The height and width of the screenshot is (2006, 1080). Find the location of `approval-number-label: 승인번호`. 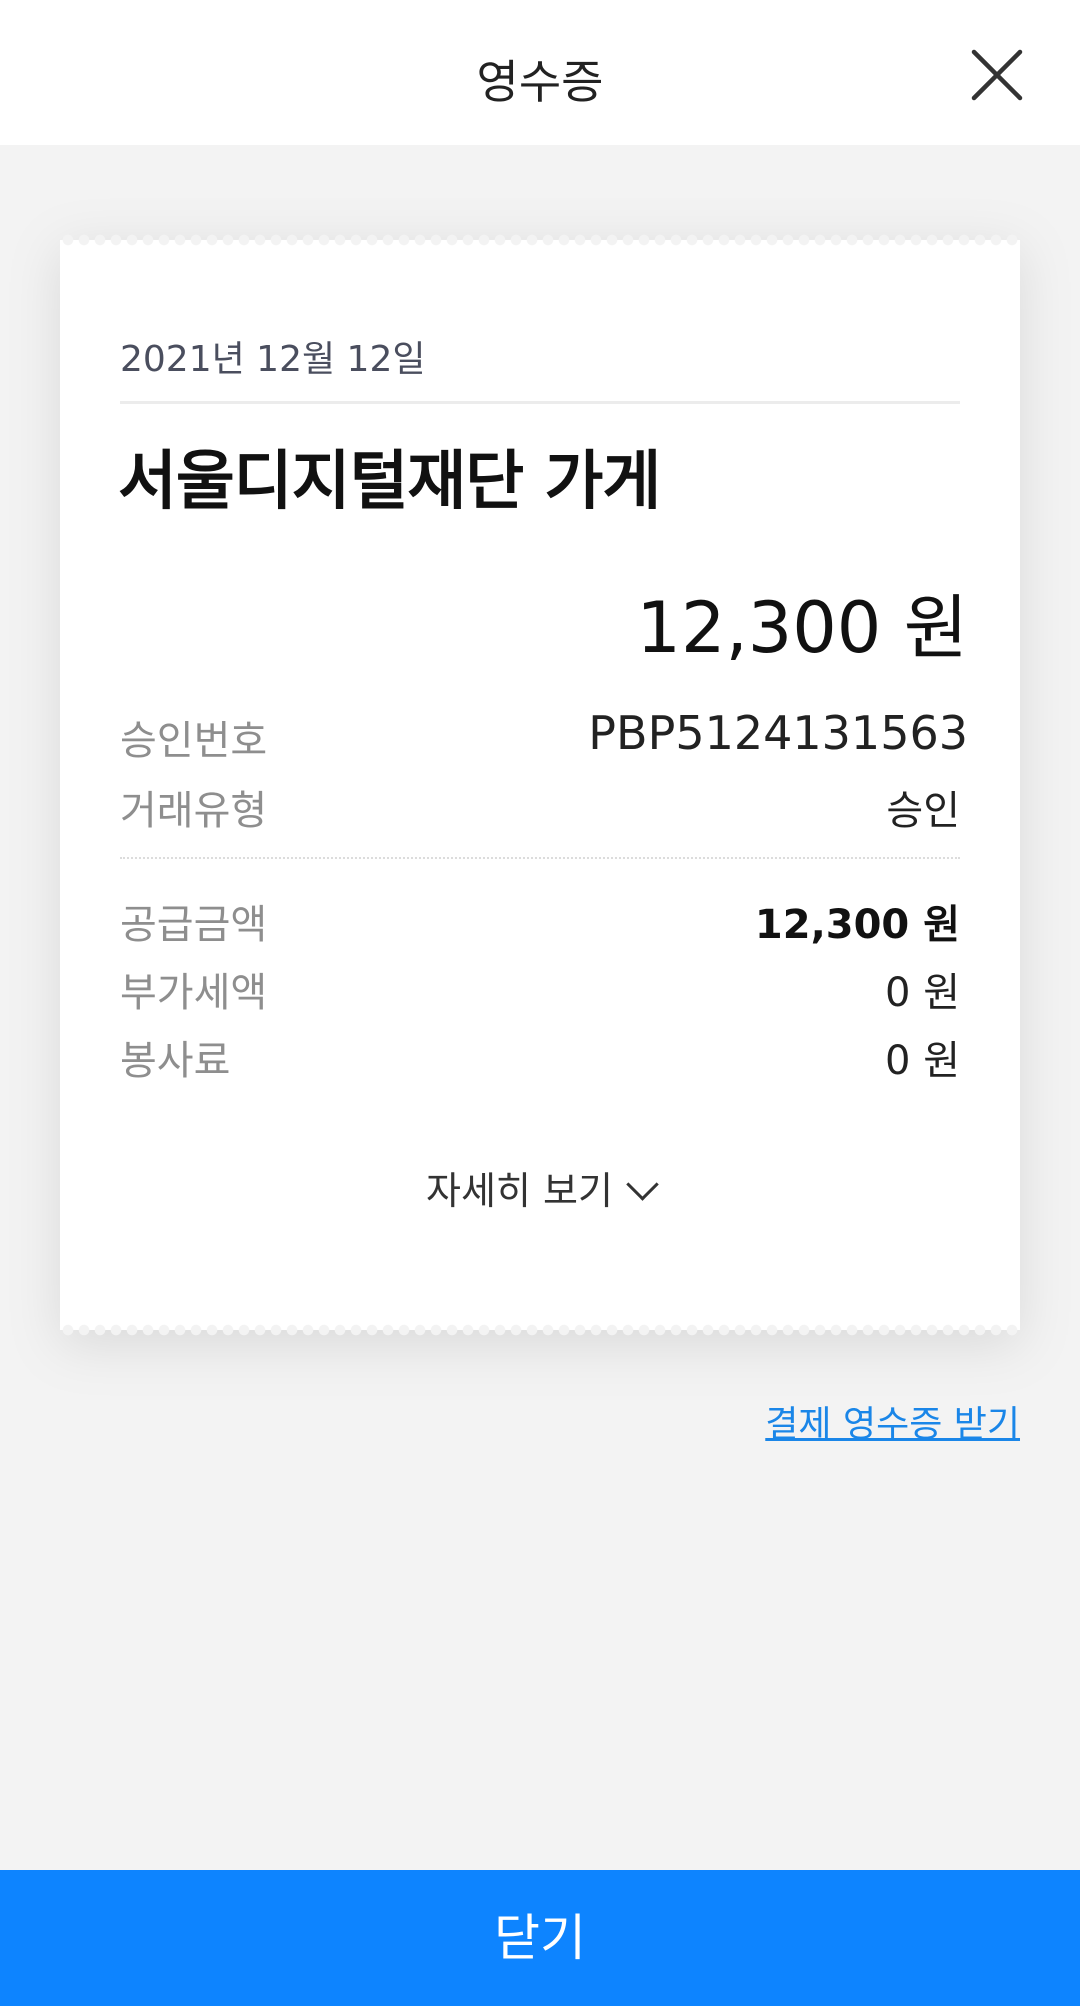

approval-number-label: 승인번호 is located at coordinates (194, 741).